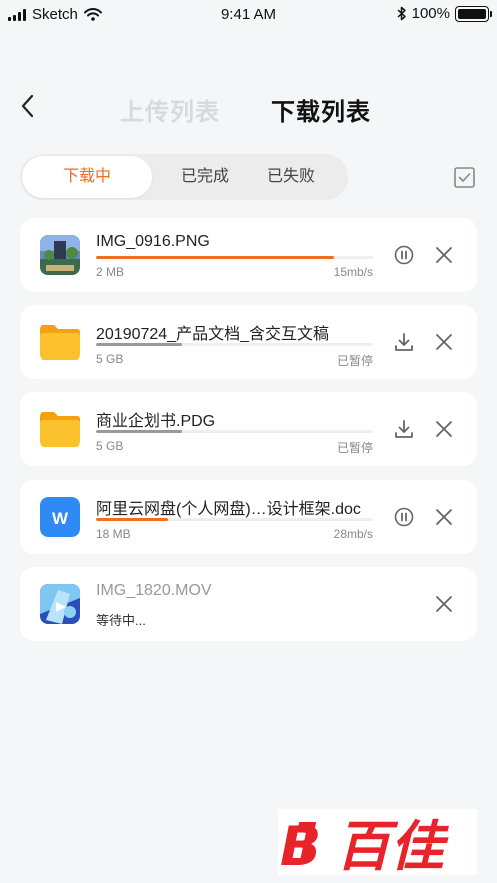 The height and width of the screenshot is (883, 497). I want to click on download-item: W 阿里云网盘(个人网盘)…设计框架.doc 18 MB 28mb/s, so click(248, 517).